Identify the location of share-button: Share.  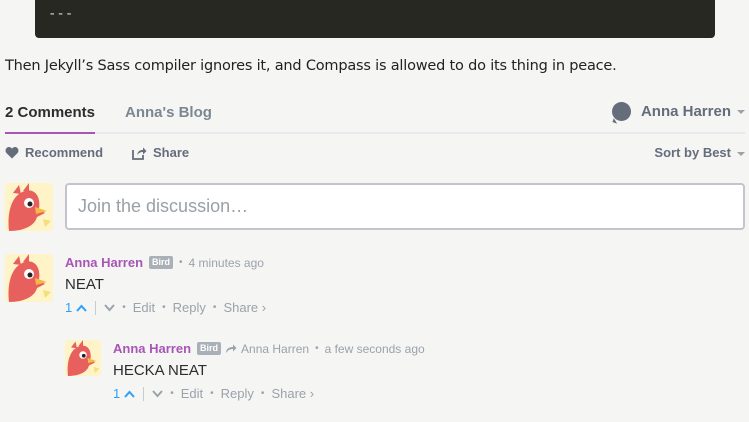
(160, 152).